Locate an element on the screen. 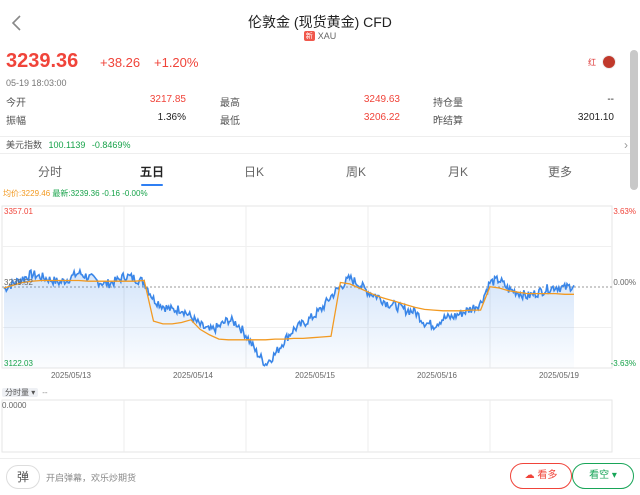  page-title: 伦敦金 (现货黄金) CFD is located at coordinates (320, 22).